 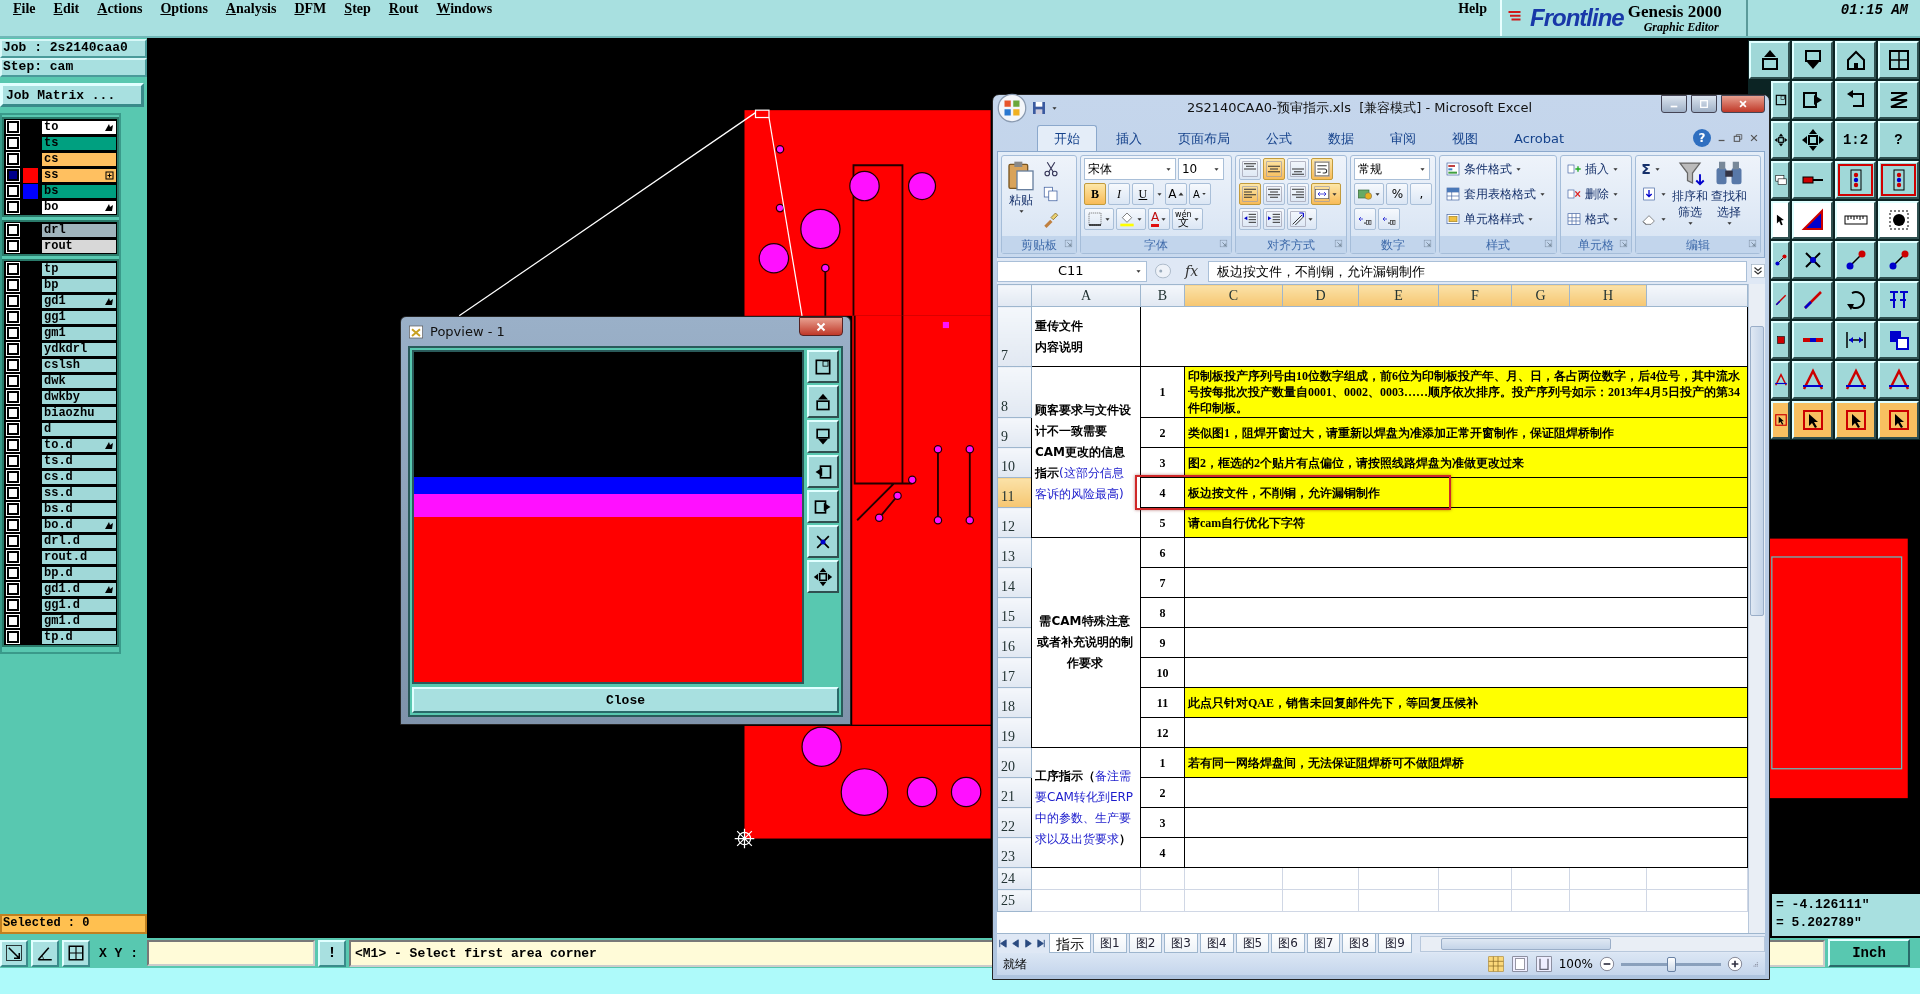 I want to click on layer-button: rout.d, so click(x=79, y=557).